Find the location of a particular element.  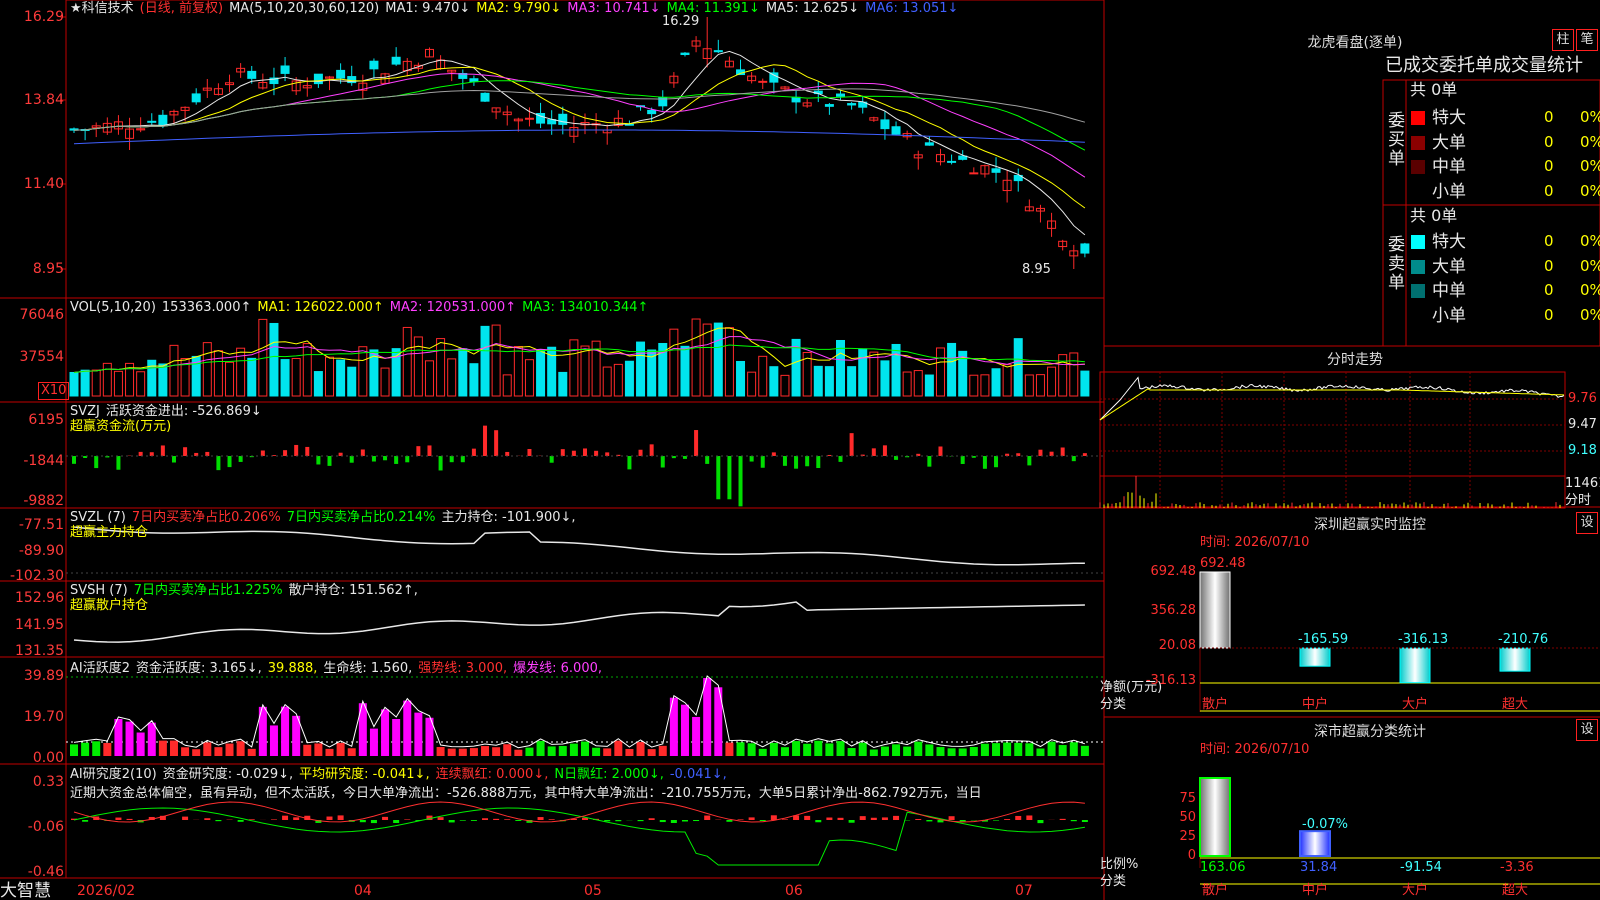

svzj-header: SVZJ 活跃资金进出: -526.869↓ is located at coordinates (169, 412).